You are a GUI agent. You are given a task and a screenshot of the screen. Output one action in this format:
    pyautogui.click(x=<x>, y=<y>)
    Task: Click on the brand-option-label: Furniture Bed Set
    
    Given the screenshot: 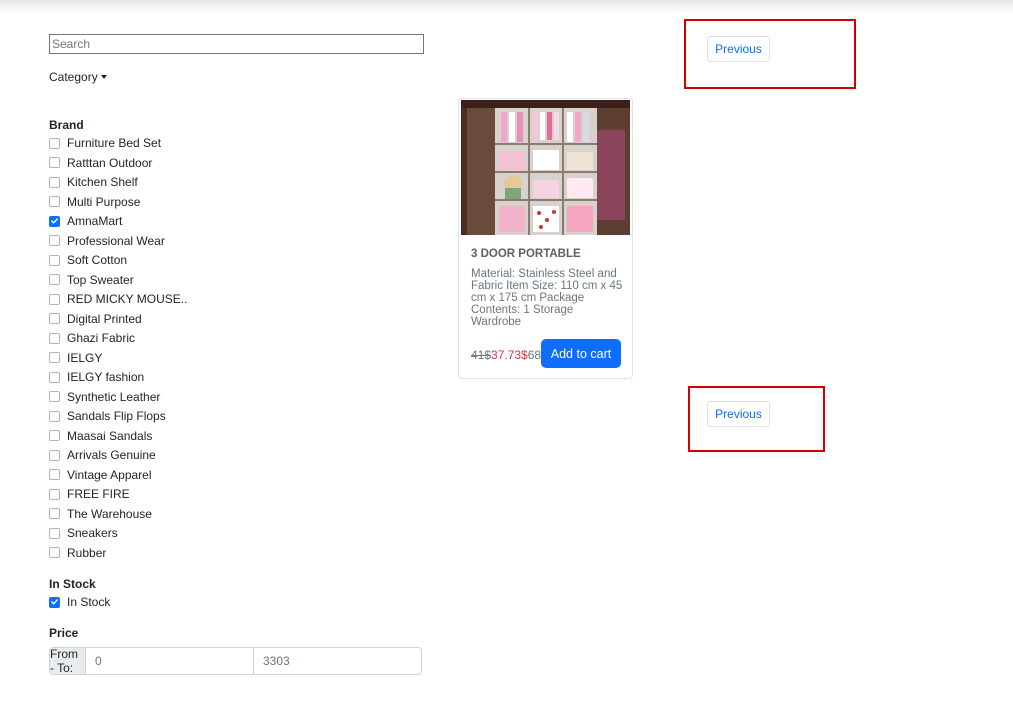 What is the action you would take?
    pyautogui.click(x=114, y=143)
    